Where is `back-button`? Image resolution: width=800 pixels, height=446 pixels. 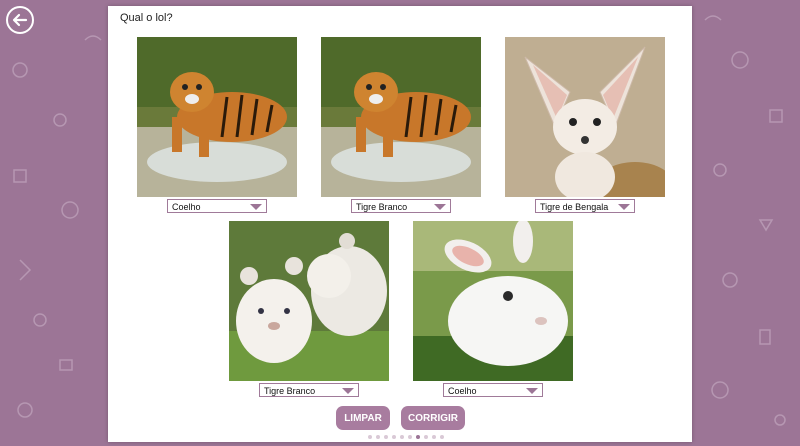
back-button is located at coordinates (20, 20).